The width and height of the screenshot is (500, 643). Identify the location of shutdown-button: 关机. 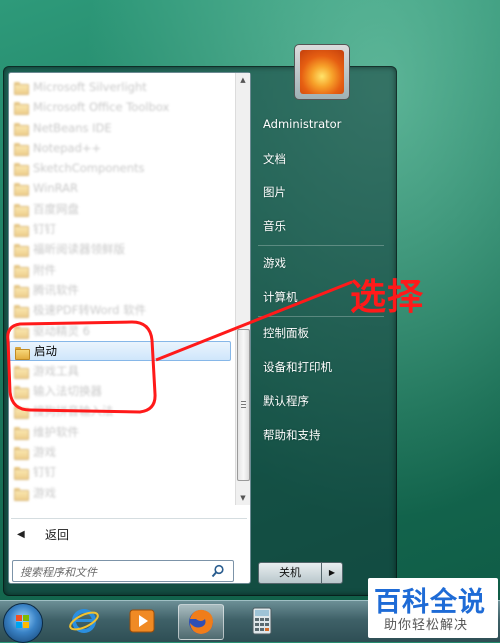
(290, 573).